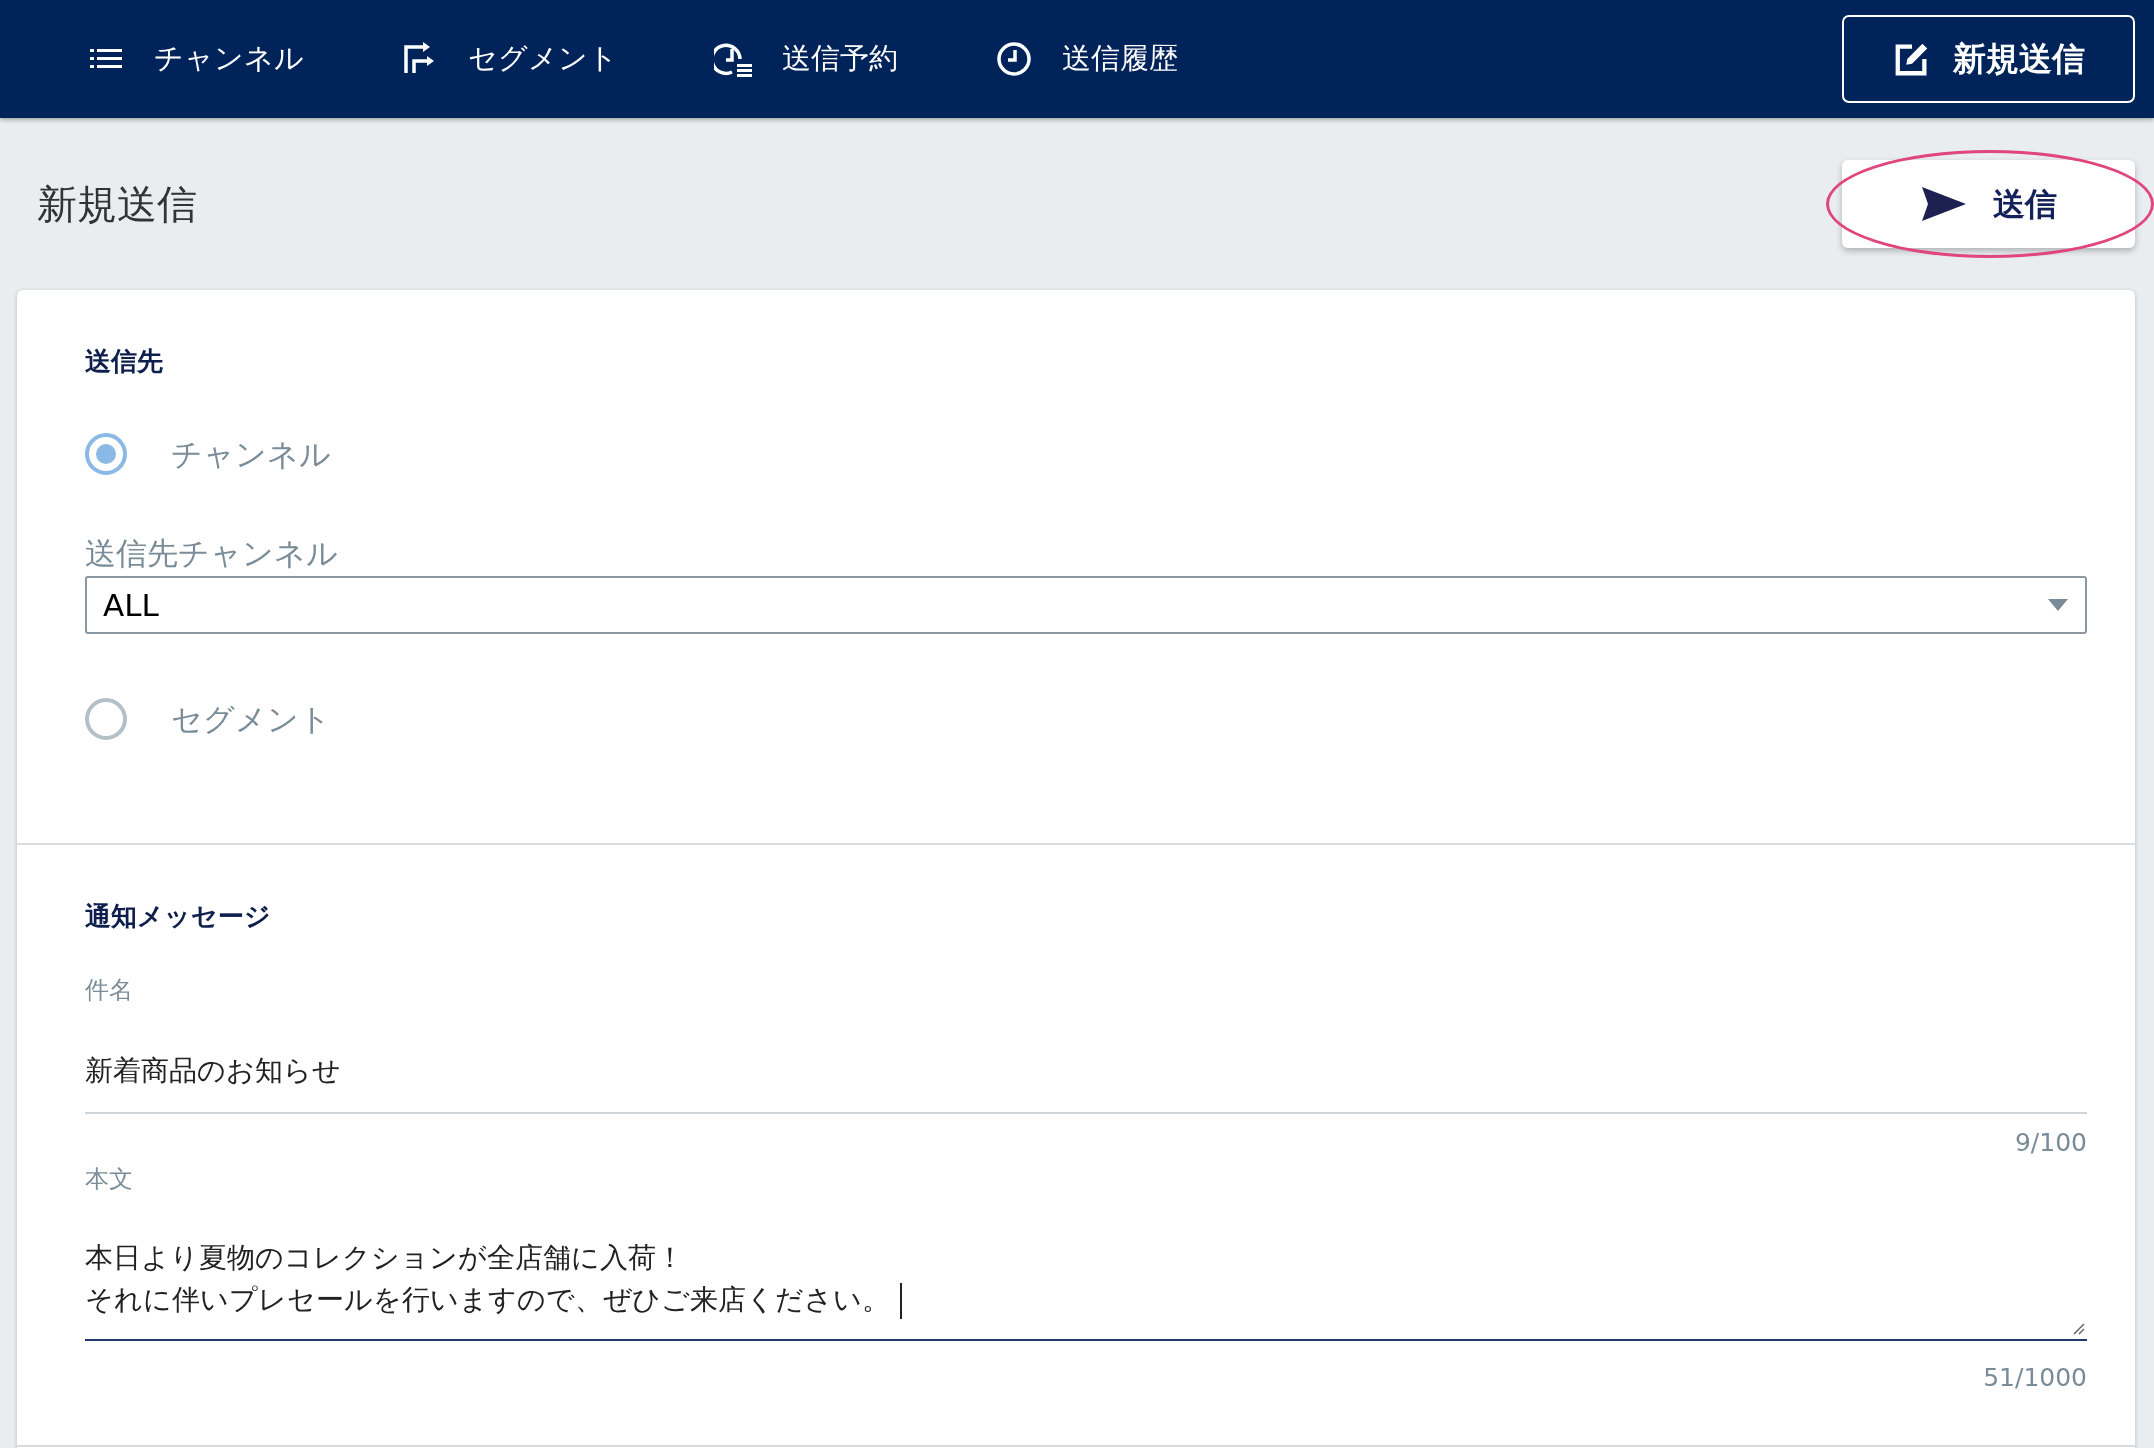 The height and width of the screenshot is (1448, 2154). Describe the element at coordinates (178, 916) in the screenshot. I see `section-heading: 通知メッセージ` at that location.